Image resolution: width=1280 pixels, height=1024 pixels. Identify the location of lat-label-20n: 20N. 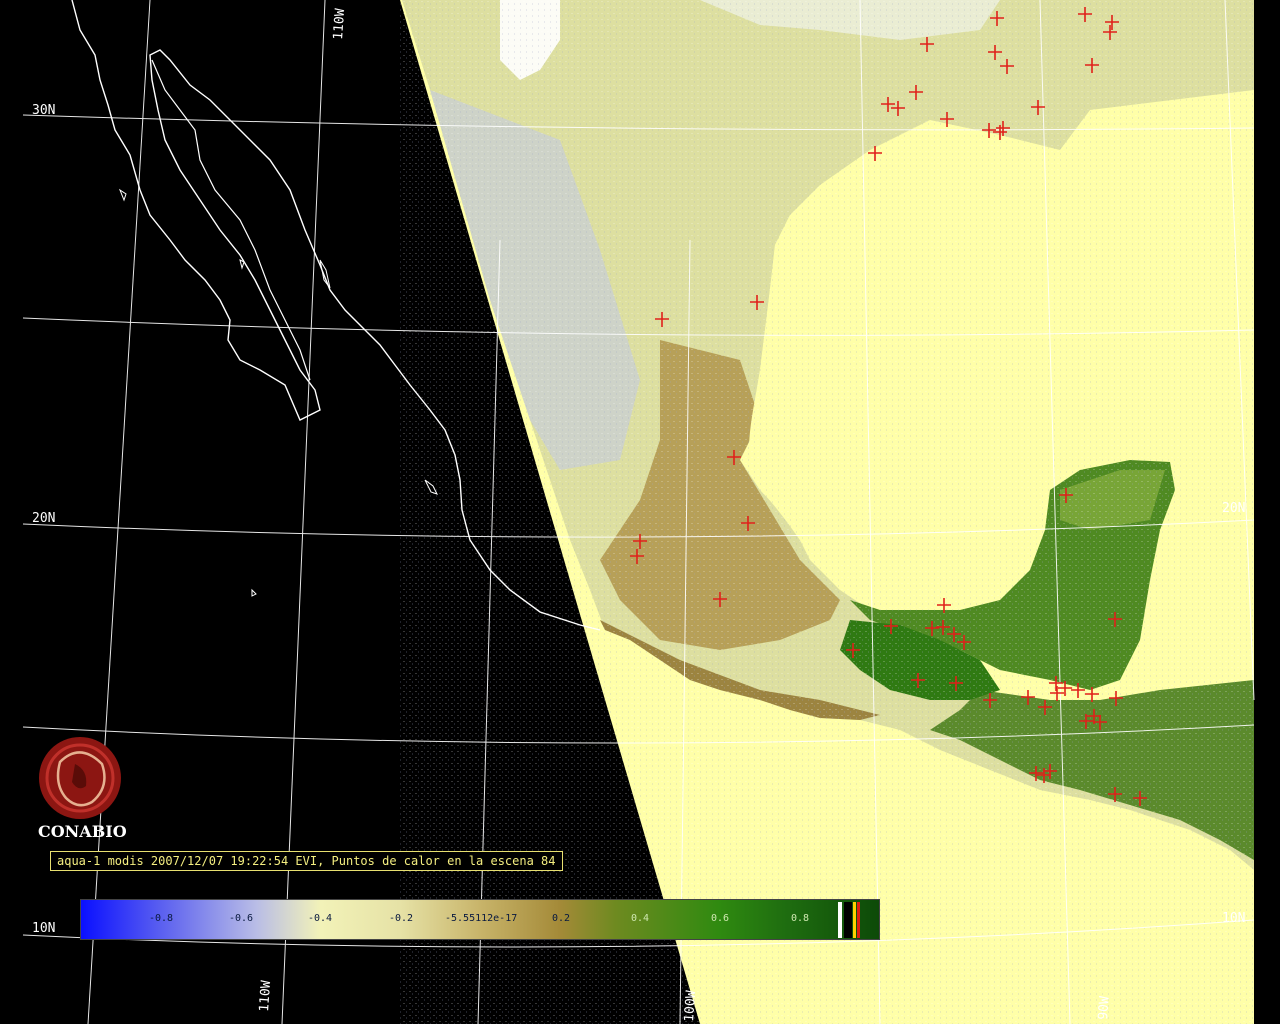
(43, 518).